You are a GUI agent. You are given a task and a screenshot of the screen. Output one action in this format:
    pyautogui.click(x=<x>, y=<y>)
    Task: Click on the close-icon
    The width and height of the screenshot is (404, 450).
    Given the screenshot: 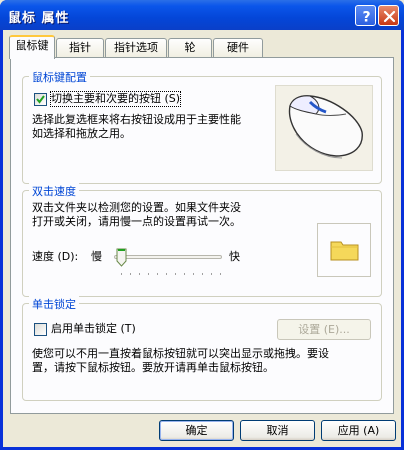 What is the action you would take?
    pyautogui.click(x=389, y=16)
    